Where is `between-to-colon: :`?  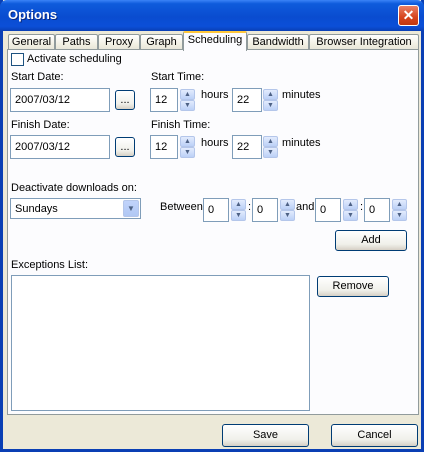
between-to-colon: : is located at coordinates (362, 207).